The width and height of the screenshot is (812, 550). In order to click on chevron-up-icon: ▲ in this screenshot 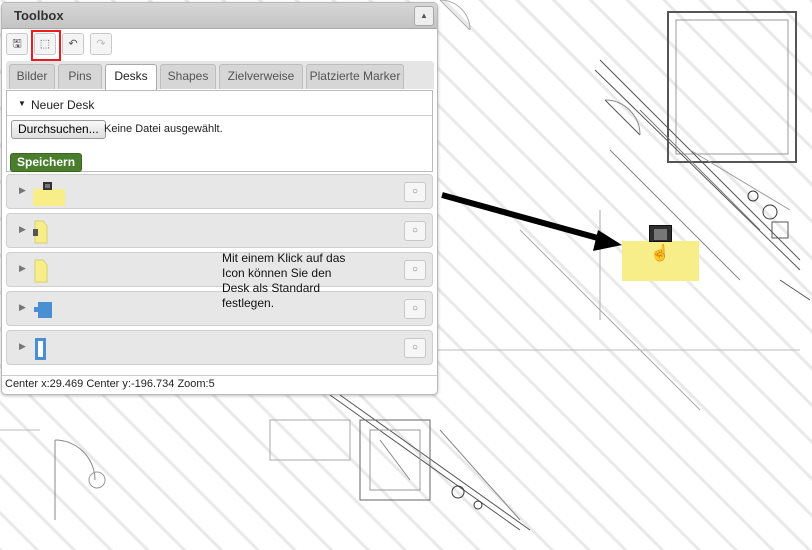, I will do `click(424, 16)`.